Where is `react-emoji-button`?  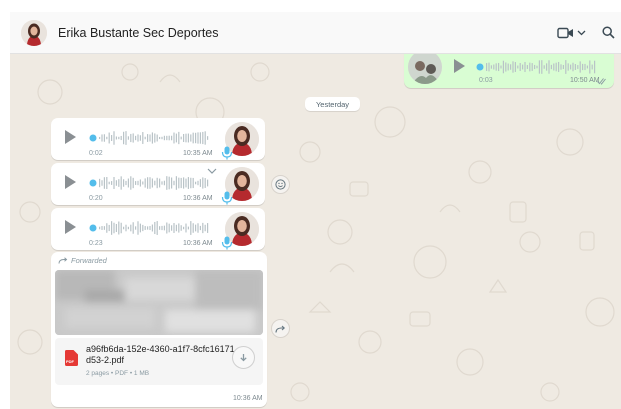 react-emoji-button is located at coordinates (280, 184).